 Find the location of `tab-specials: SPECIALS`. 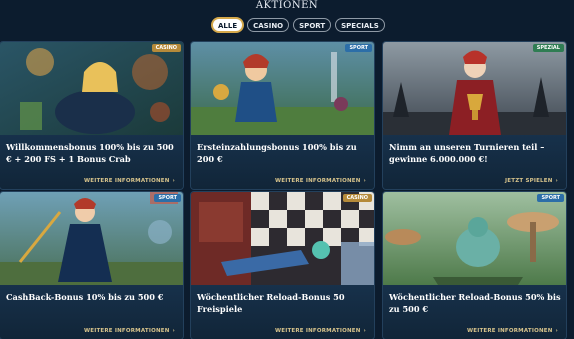

tab-specials: SPECIALS is located at coordinates (360, 25).